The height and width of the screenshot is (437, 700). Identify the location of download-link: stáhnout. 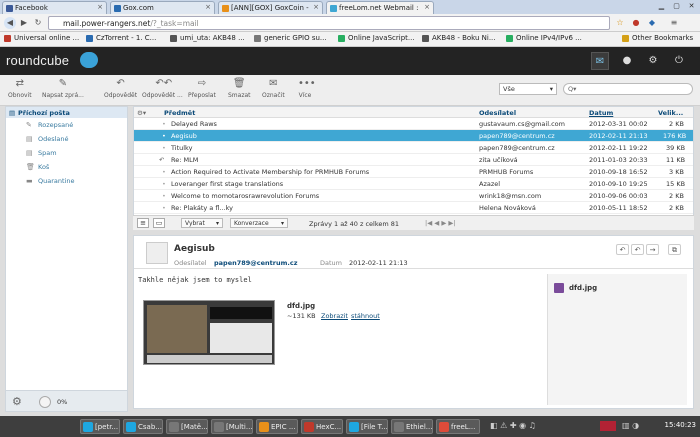
(365, 316).